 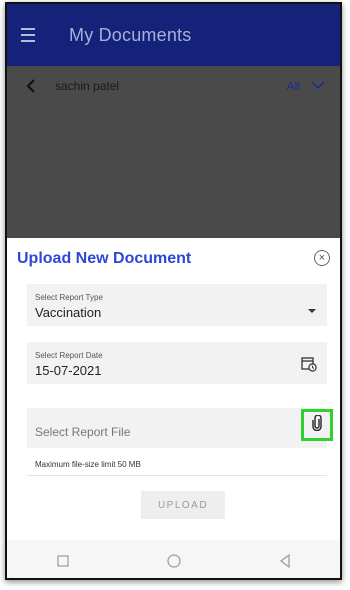 What do you see at coordinates (63, 561) in the screenshot?
I see `nav-recents-icon` at bounding box center [63, 561].